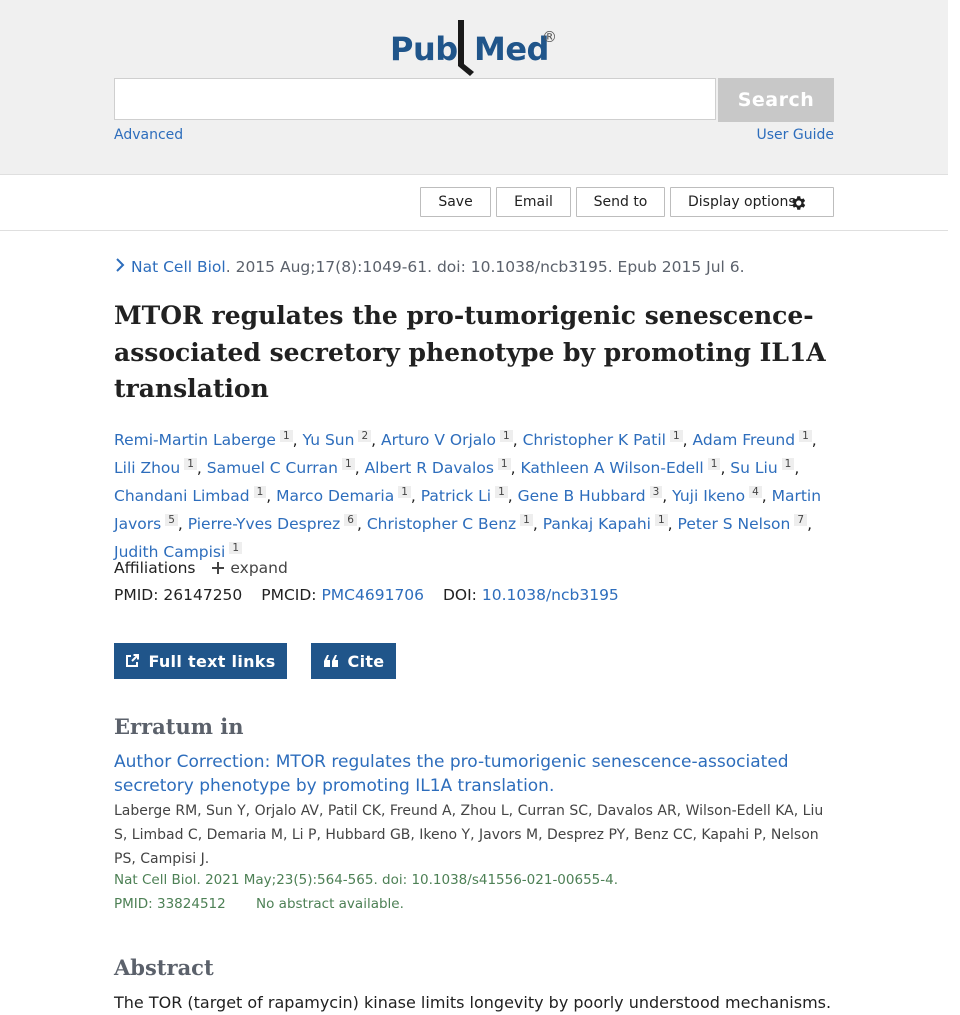 The height and width of the screenshot is (1015, 960). I want to click on logo-med-text: Med, so click(511, 49).